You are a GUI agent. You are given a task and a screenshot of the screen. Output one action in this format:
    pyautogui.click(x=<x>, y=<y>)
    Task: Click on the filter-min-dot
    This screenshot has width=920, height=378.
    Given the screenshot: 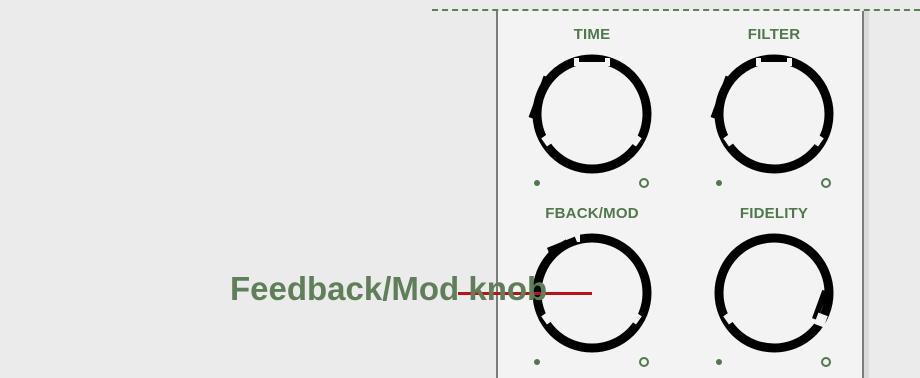 What is the action you would take?
    pyautogui.click(x=719, y=183)
    